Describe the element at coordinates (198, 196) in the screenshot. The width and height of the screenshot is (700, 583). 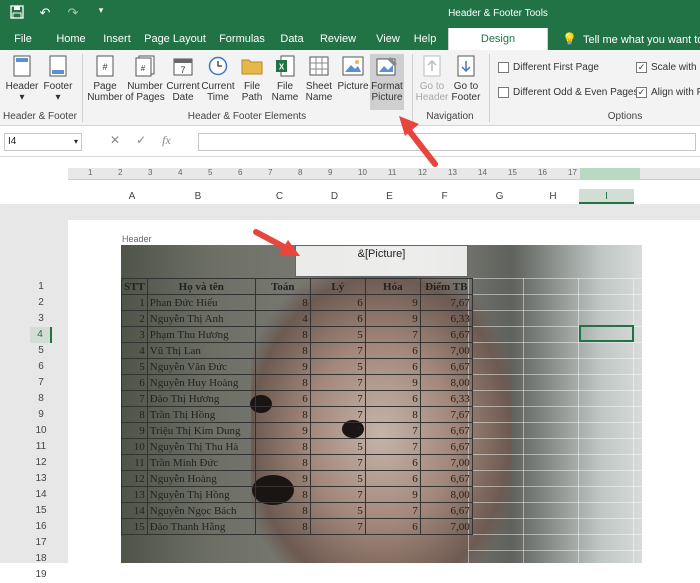
I see `column-header-b: B` at that location.